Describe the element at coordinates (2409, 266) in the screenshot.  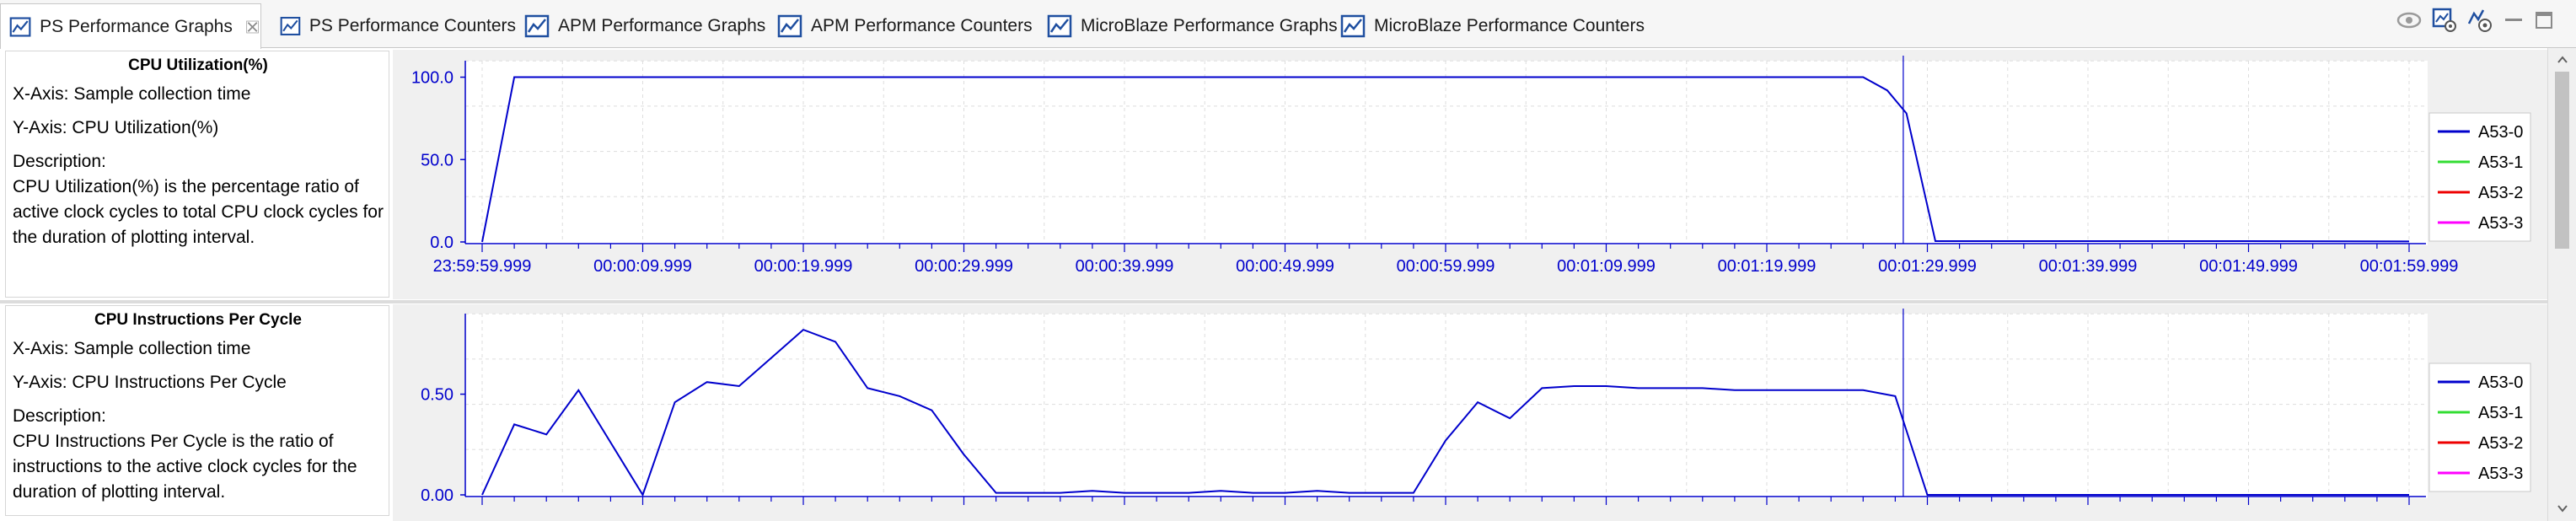
I see `x-tick-label: 00:01:59.999` at that location.